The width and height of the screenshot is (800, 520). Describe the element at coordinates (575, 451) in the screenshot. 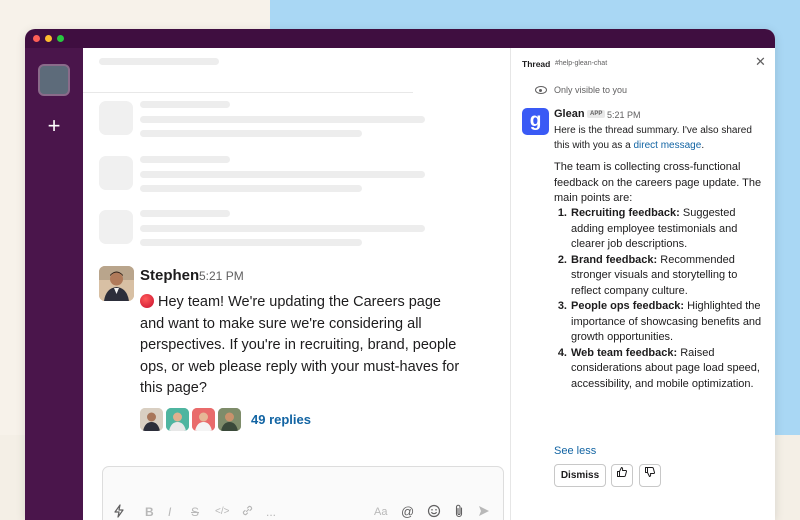

I see `see-less-link: See less` at that location.